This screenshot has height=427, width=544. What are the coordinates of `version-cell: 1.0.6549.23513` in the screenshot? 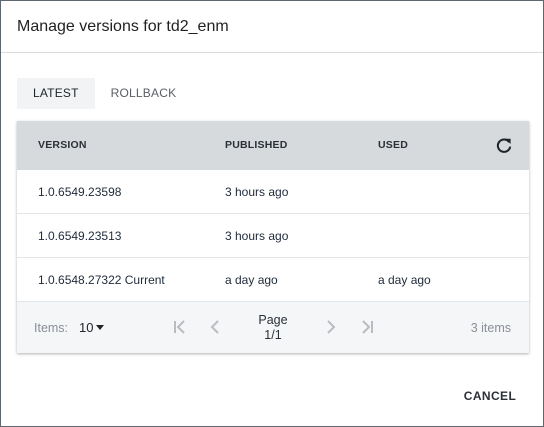 It's located at (80, 236).